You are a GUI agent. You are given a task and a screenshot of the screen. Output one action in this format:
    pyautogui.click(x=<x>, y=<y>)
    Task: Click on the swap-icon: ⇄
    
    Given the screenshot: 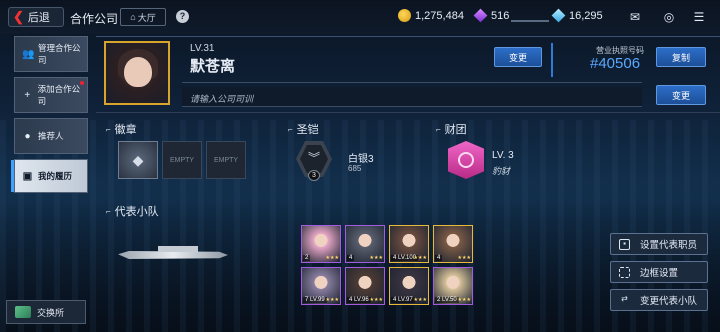 What is the action you would take?
    pyautogui.click(x=624, y=298)
    